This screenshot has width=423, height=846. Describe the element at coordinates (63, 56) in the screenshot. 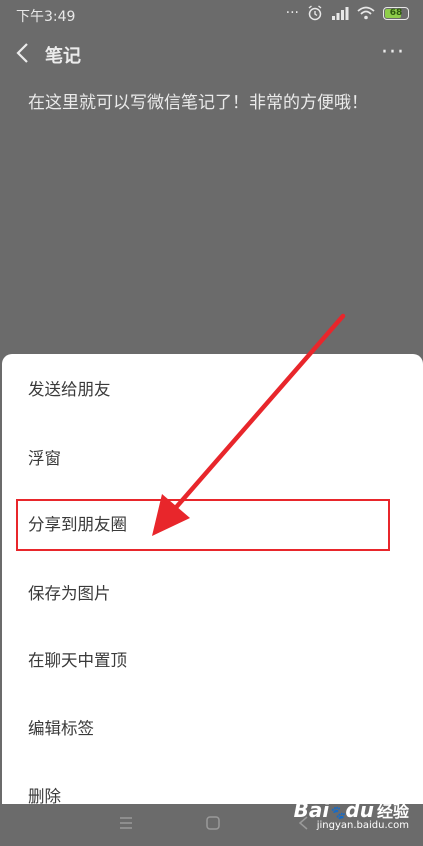

I see `page-title: 笔记` at that location.